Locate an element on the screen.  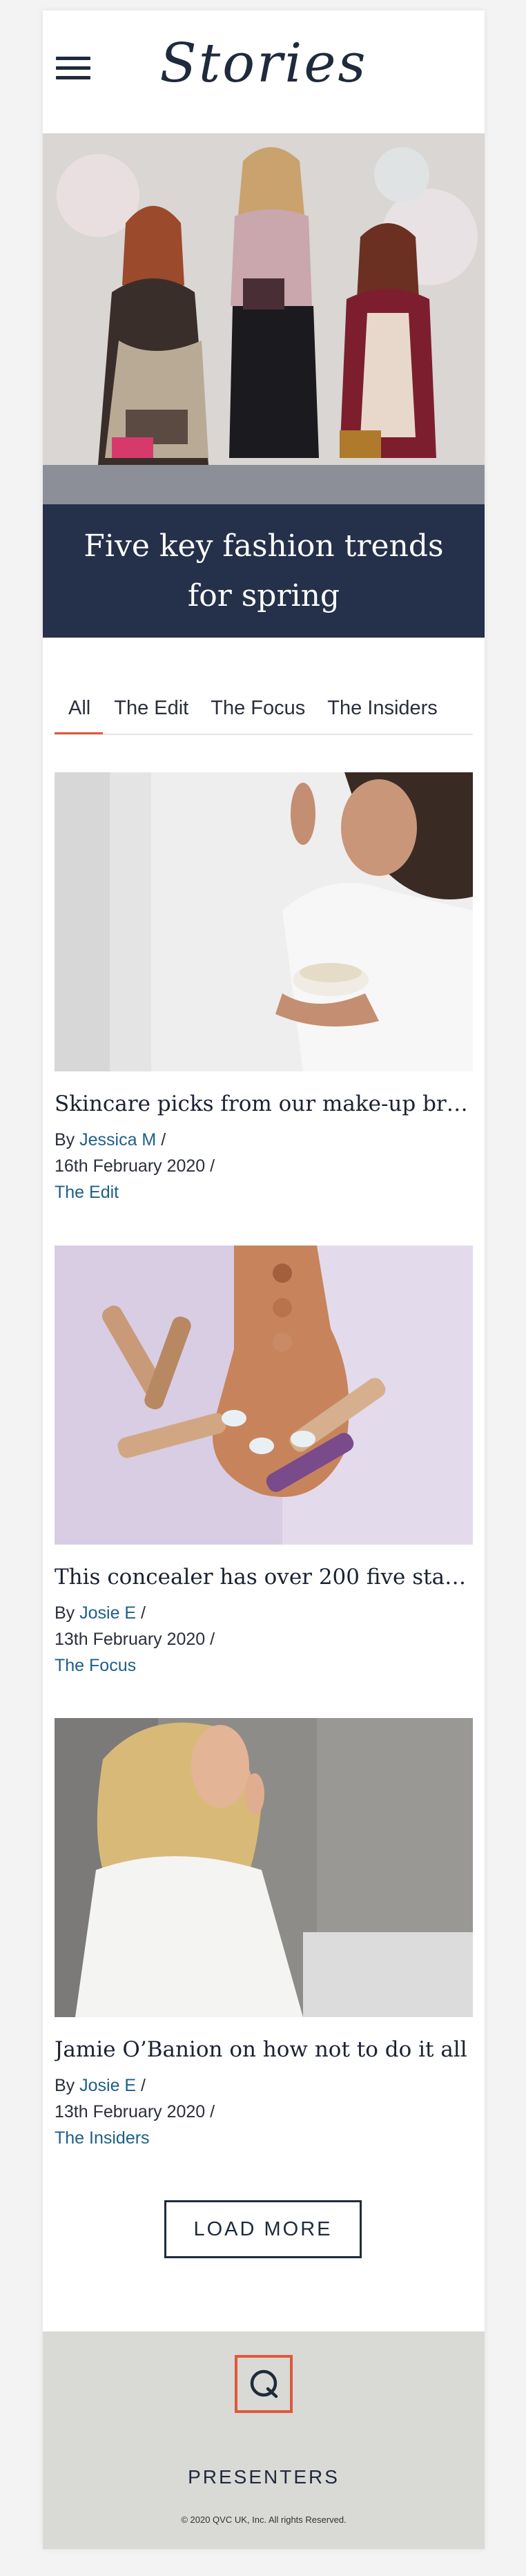
copyright-text: © 2020 QVC UK, Inc. All rights Reserved. is located at coordinates (264, 2520).